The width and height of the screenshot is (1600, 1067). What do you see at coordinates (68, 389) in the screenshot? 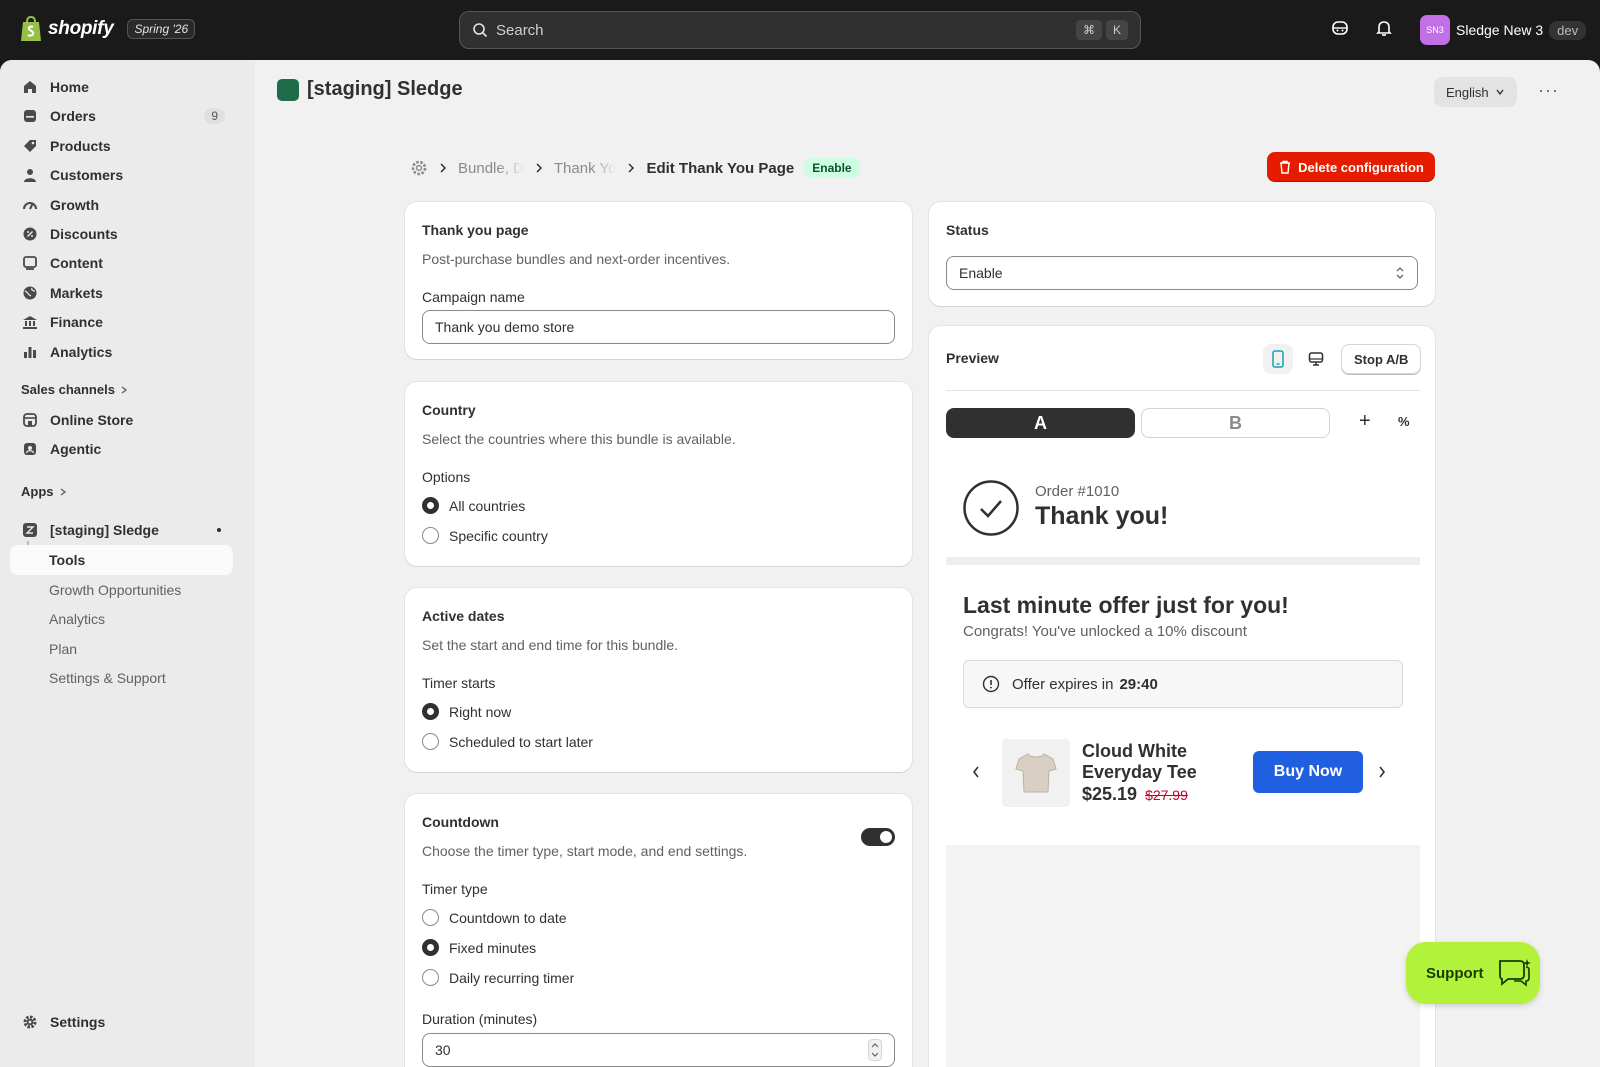
I see `section-label: Sales channels` at bounding box center [68, 389].